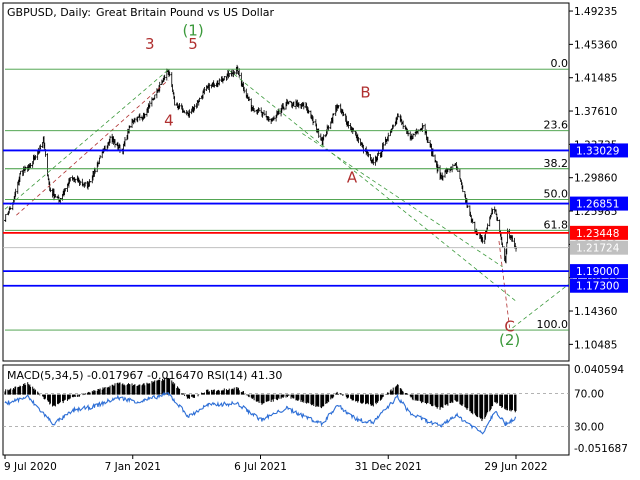  What do you see at coordinates (601, 449) in the screenshot?
I see `indicator-axis-label: -0.051687` at bounding box center [601, 449].